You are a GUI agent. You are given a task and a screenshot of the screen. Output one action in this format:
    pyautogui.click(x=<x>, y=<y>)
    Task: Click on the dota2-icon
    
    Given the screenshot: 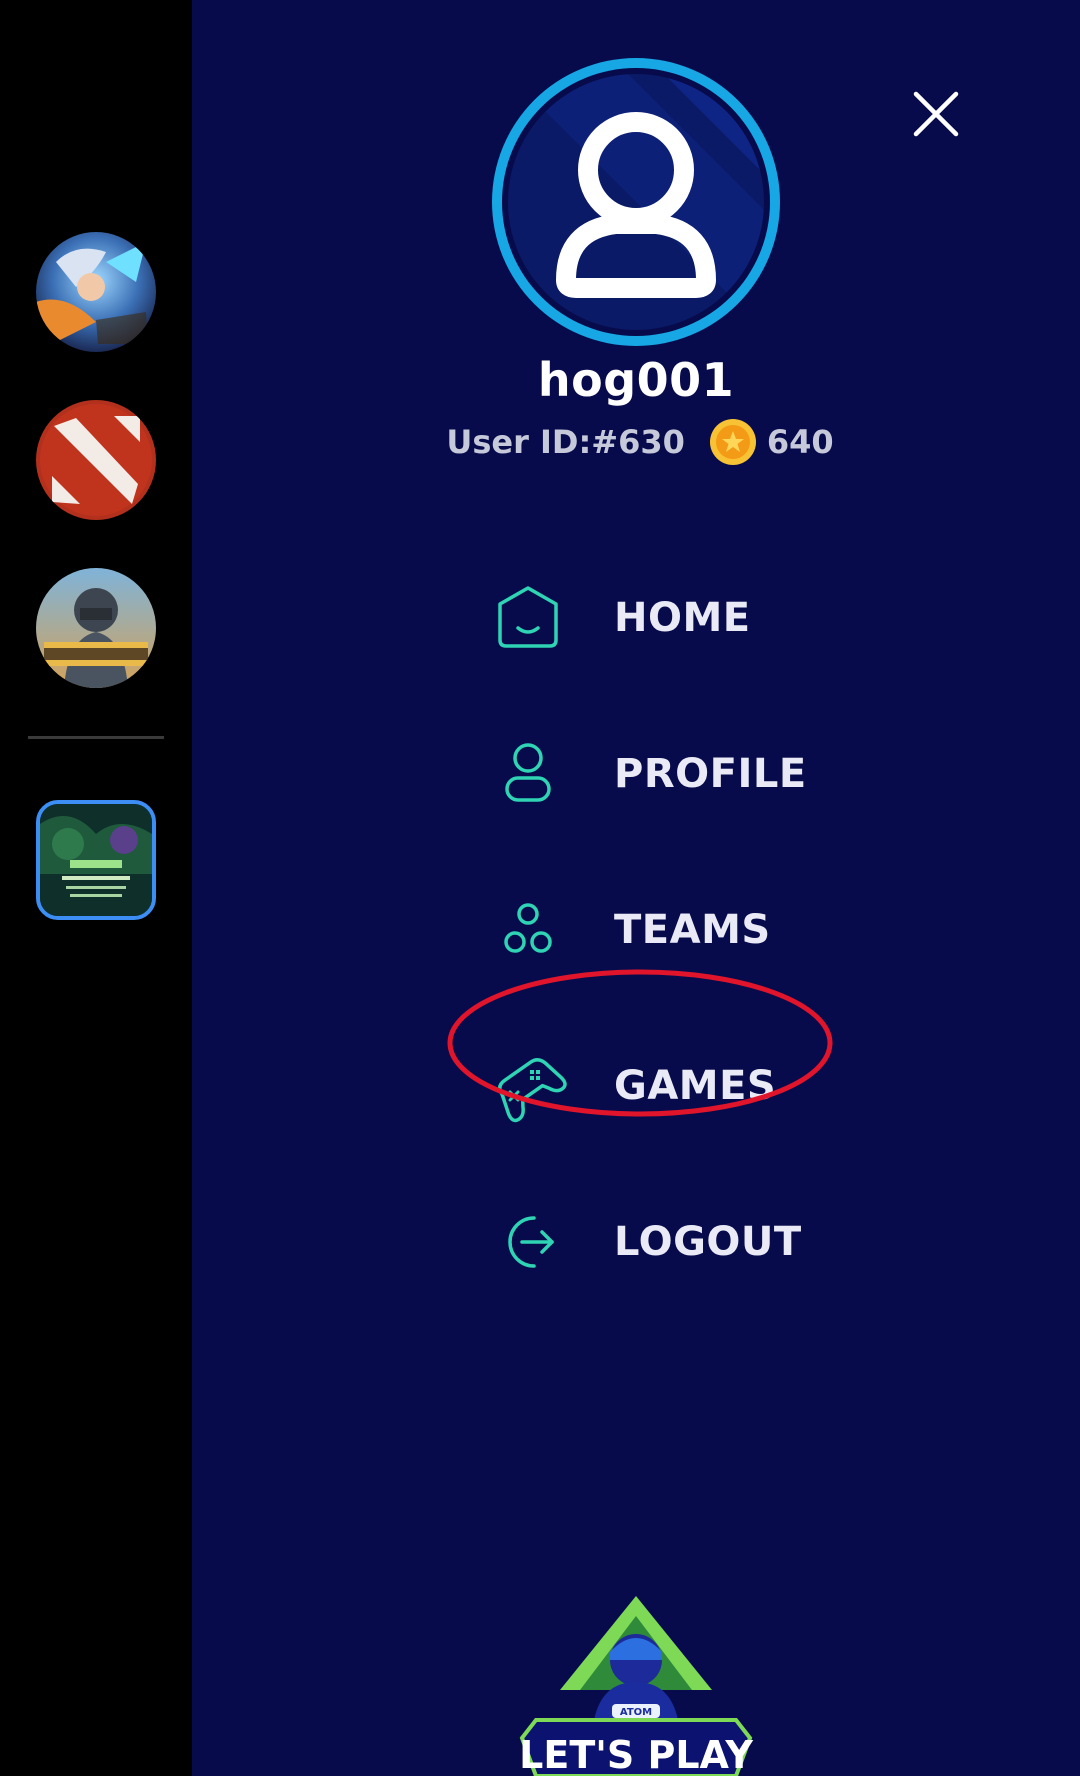 What is the action you would take?
    pyautogui.click(x=96, y=460)
    